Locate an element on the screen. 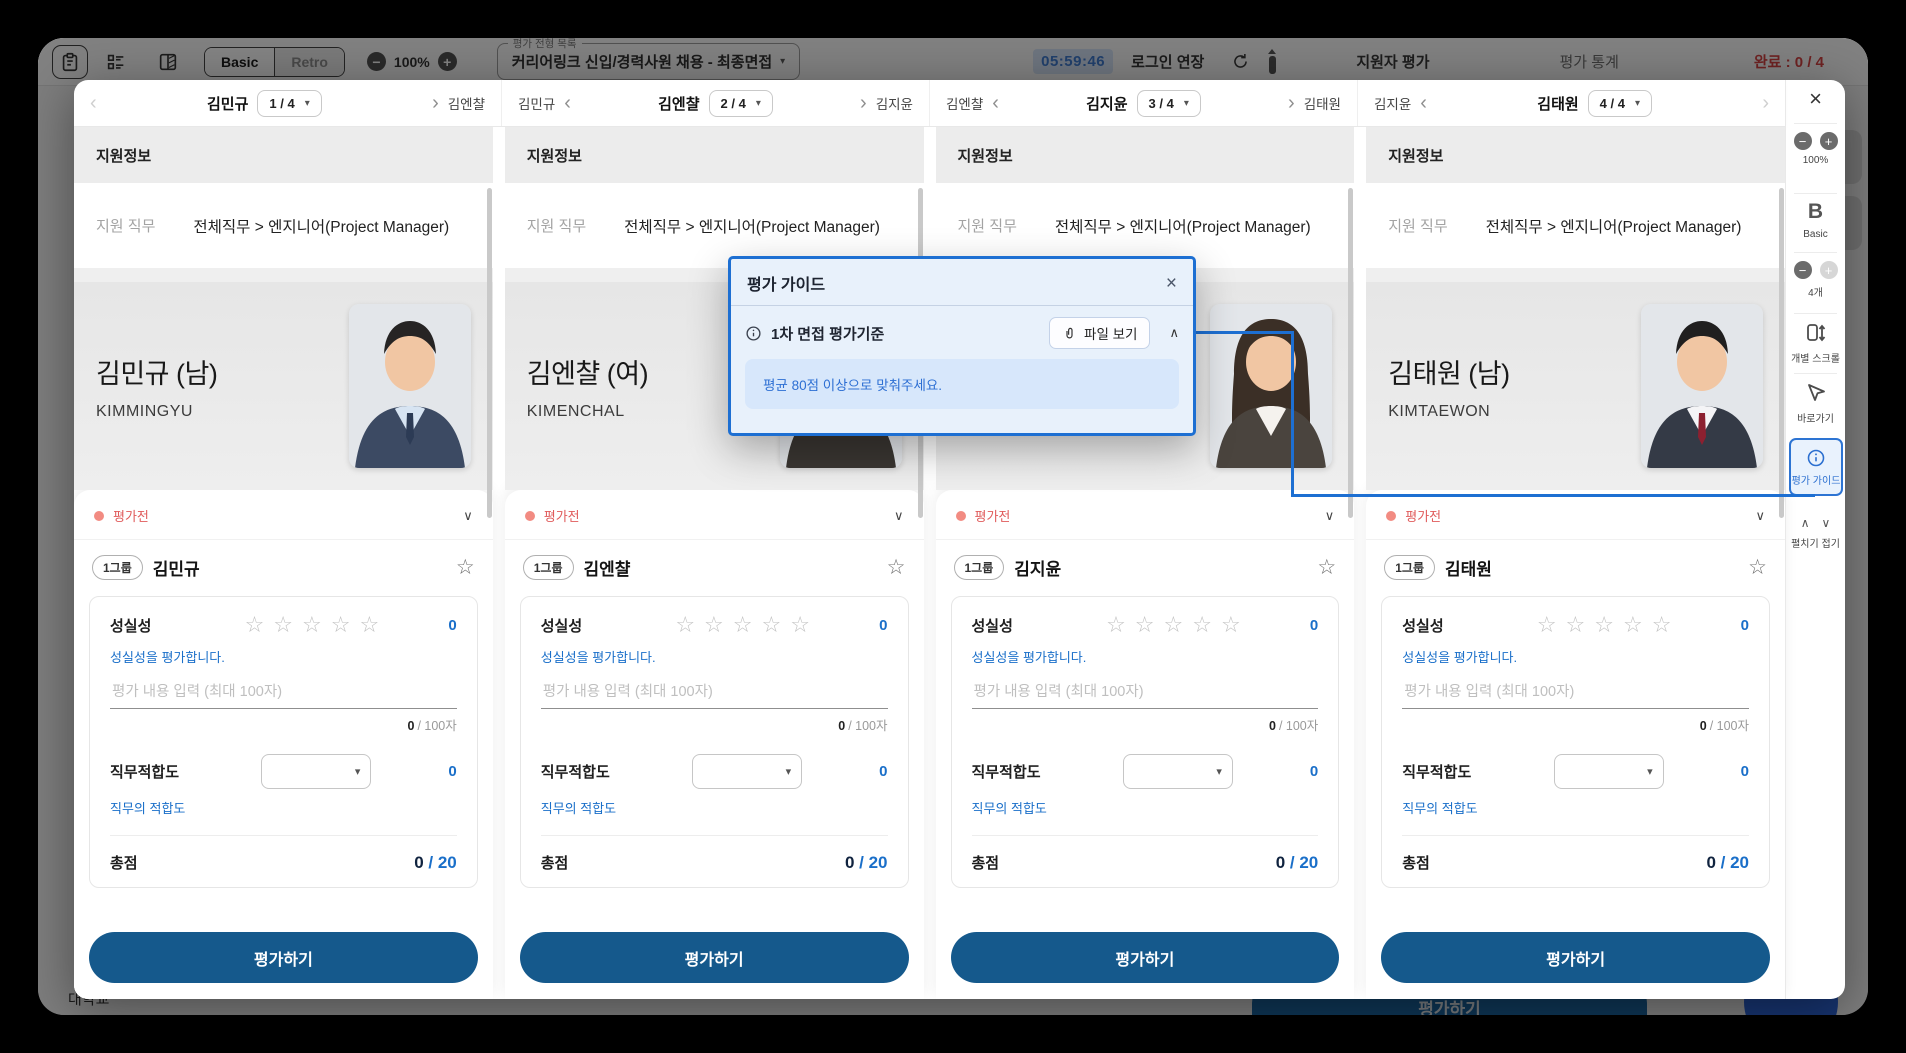 The width and height of the screenshot is (1906, 1053). candidate-page-dropdown: 4 / 4 ▾ is located at coordinates (1619, 103).